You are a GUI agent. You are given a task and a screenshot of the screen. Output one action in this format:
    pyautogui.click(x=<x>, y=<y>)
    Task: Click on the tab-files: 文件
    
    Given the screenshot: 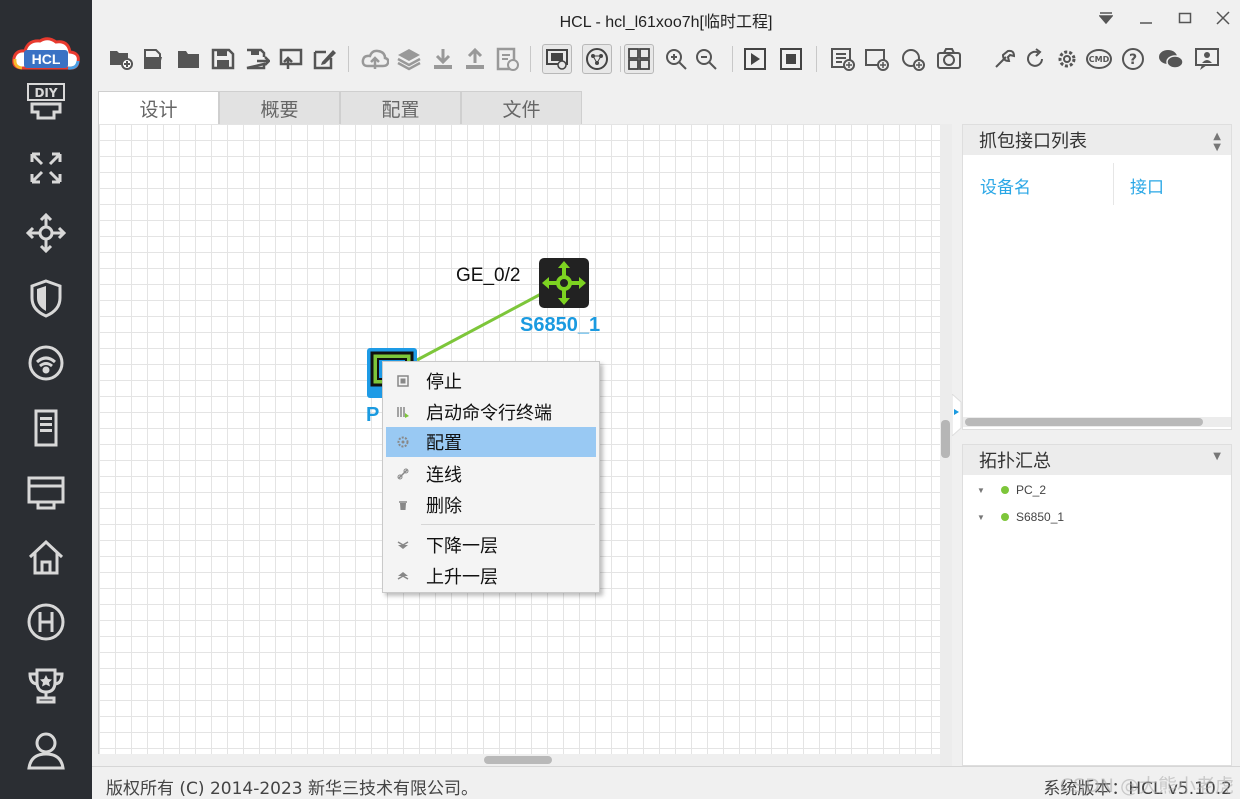 What is the action you would take?
    pyautogui.click(x=521, y=107)
    